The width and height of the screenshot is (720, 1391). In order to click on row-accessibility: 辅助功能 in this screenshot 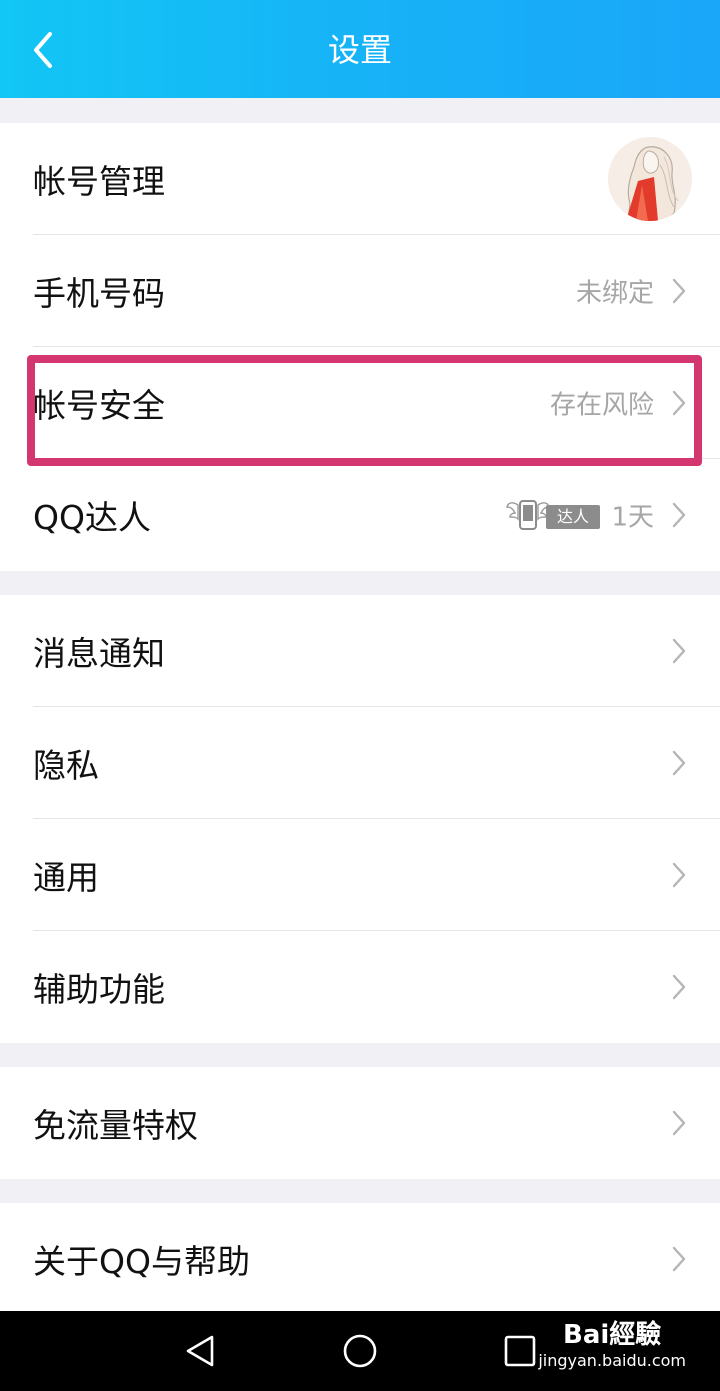, I will do `click(360, 987)`.